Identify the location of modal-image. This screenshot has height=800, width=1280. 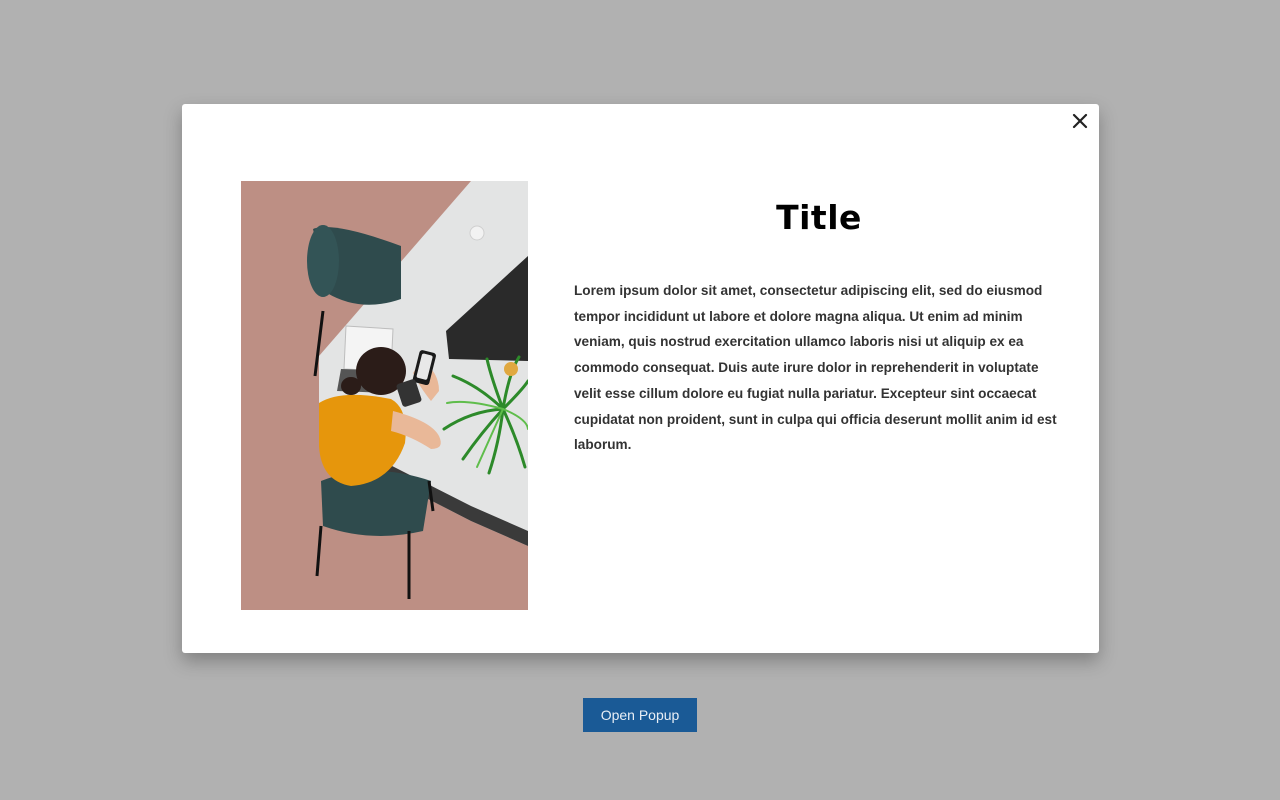
(384, 395).